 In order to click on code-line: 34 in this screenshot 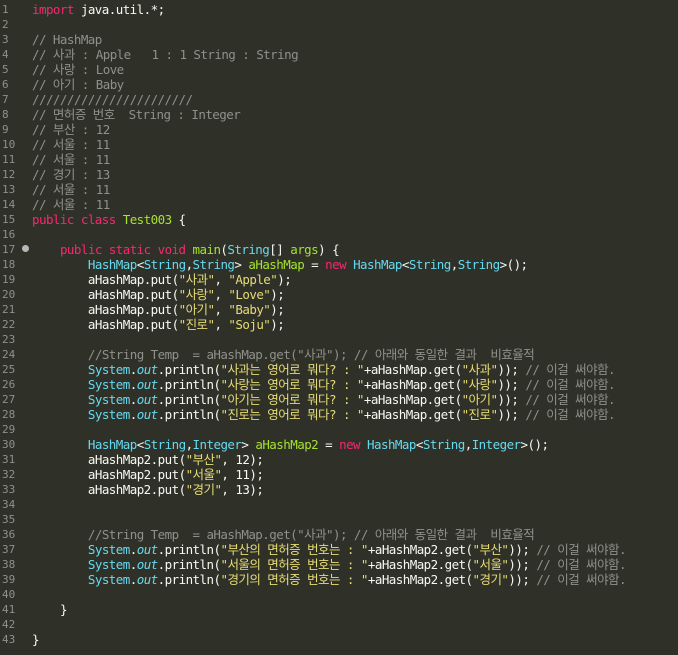, I will do `click(339, 504)`.